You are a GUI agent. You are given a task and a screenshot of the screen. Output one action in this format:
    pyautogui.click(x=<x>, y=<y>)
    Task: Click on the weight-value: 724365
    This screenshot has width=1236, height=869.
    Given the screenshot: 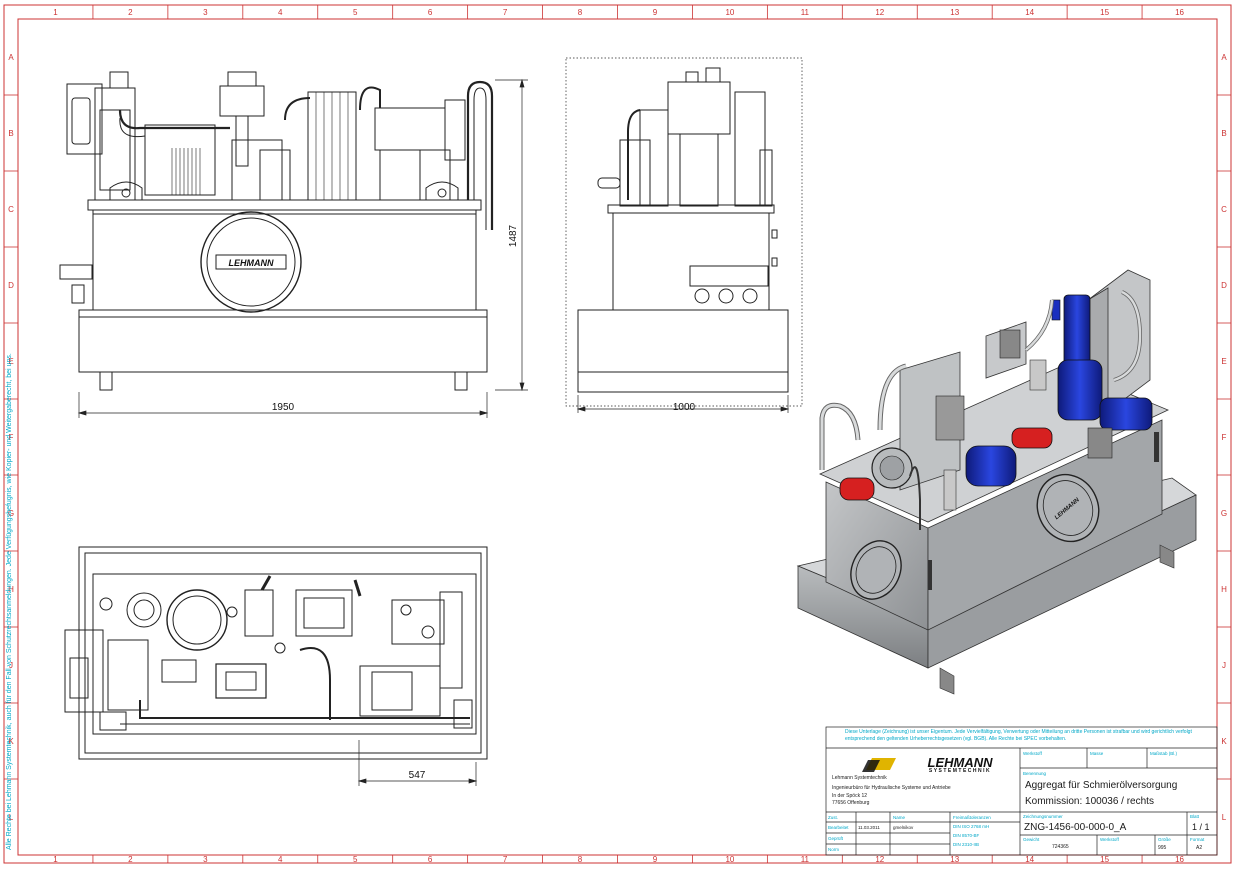 What is the action you would take?
    pyautogui.click(x=1060, y=847)
    